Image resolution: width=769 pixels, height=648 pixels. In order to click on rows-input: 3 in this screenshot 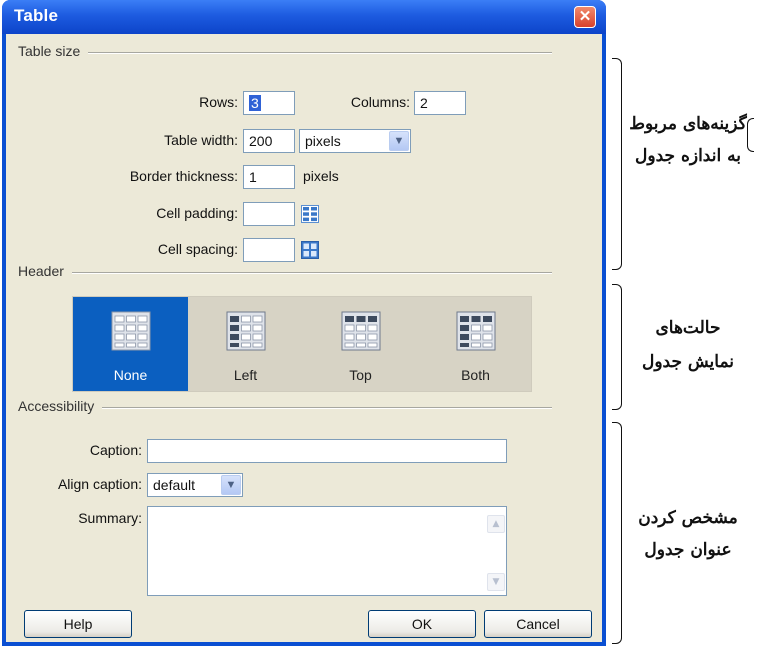, I will do `click(269, 103)`.